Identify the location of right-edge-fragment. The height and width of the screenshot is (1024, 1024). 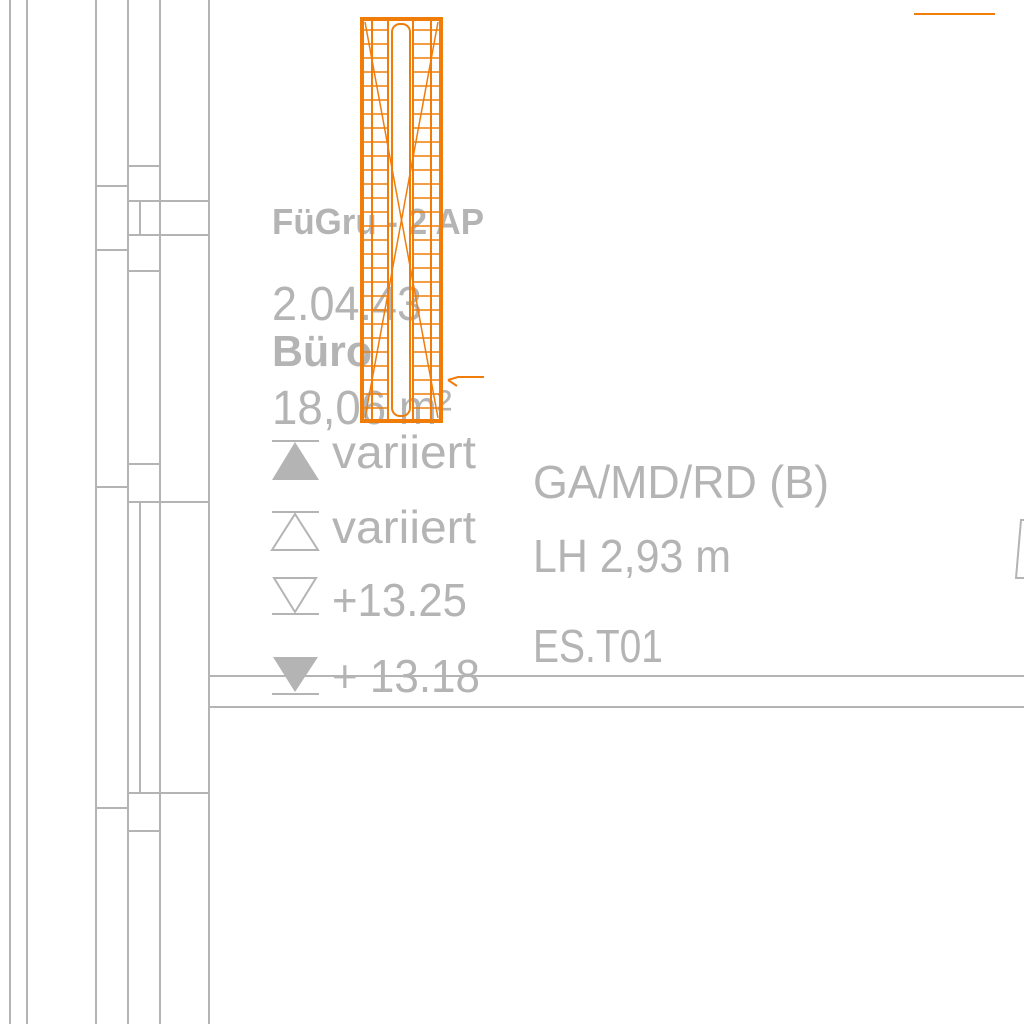
(1019, 549).